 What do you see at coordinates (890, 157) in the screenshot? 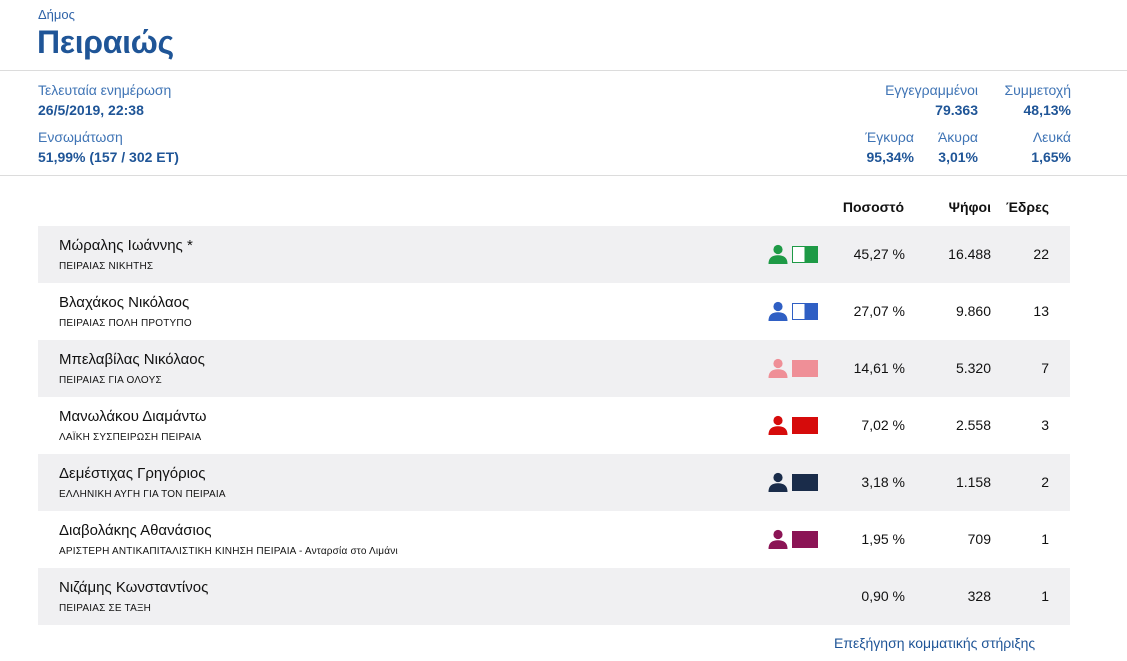
I see `valid-value: 95,34%` at bounding box center [890, 157].